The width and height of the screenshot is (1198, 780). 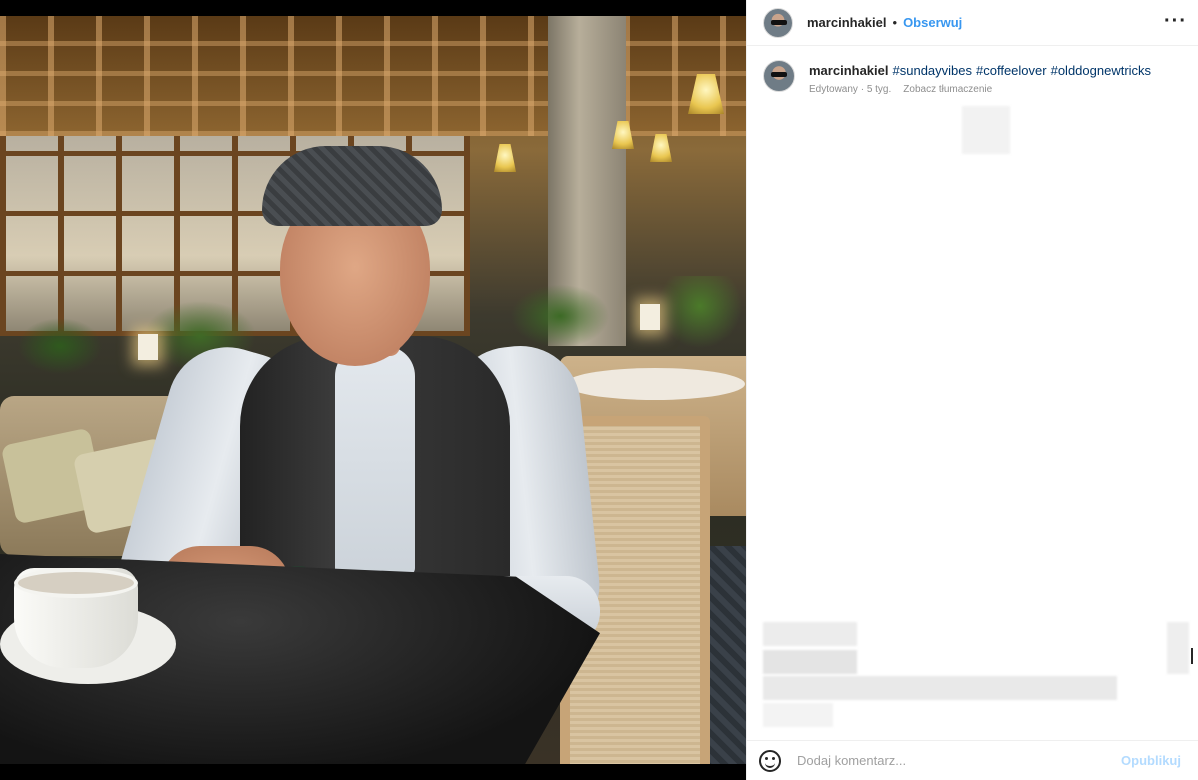 What do you see at coordinates (932, 22) in the screenshot?
I see `follow-button: Obserwuj` at bounding box center [932, 22].